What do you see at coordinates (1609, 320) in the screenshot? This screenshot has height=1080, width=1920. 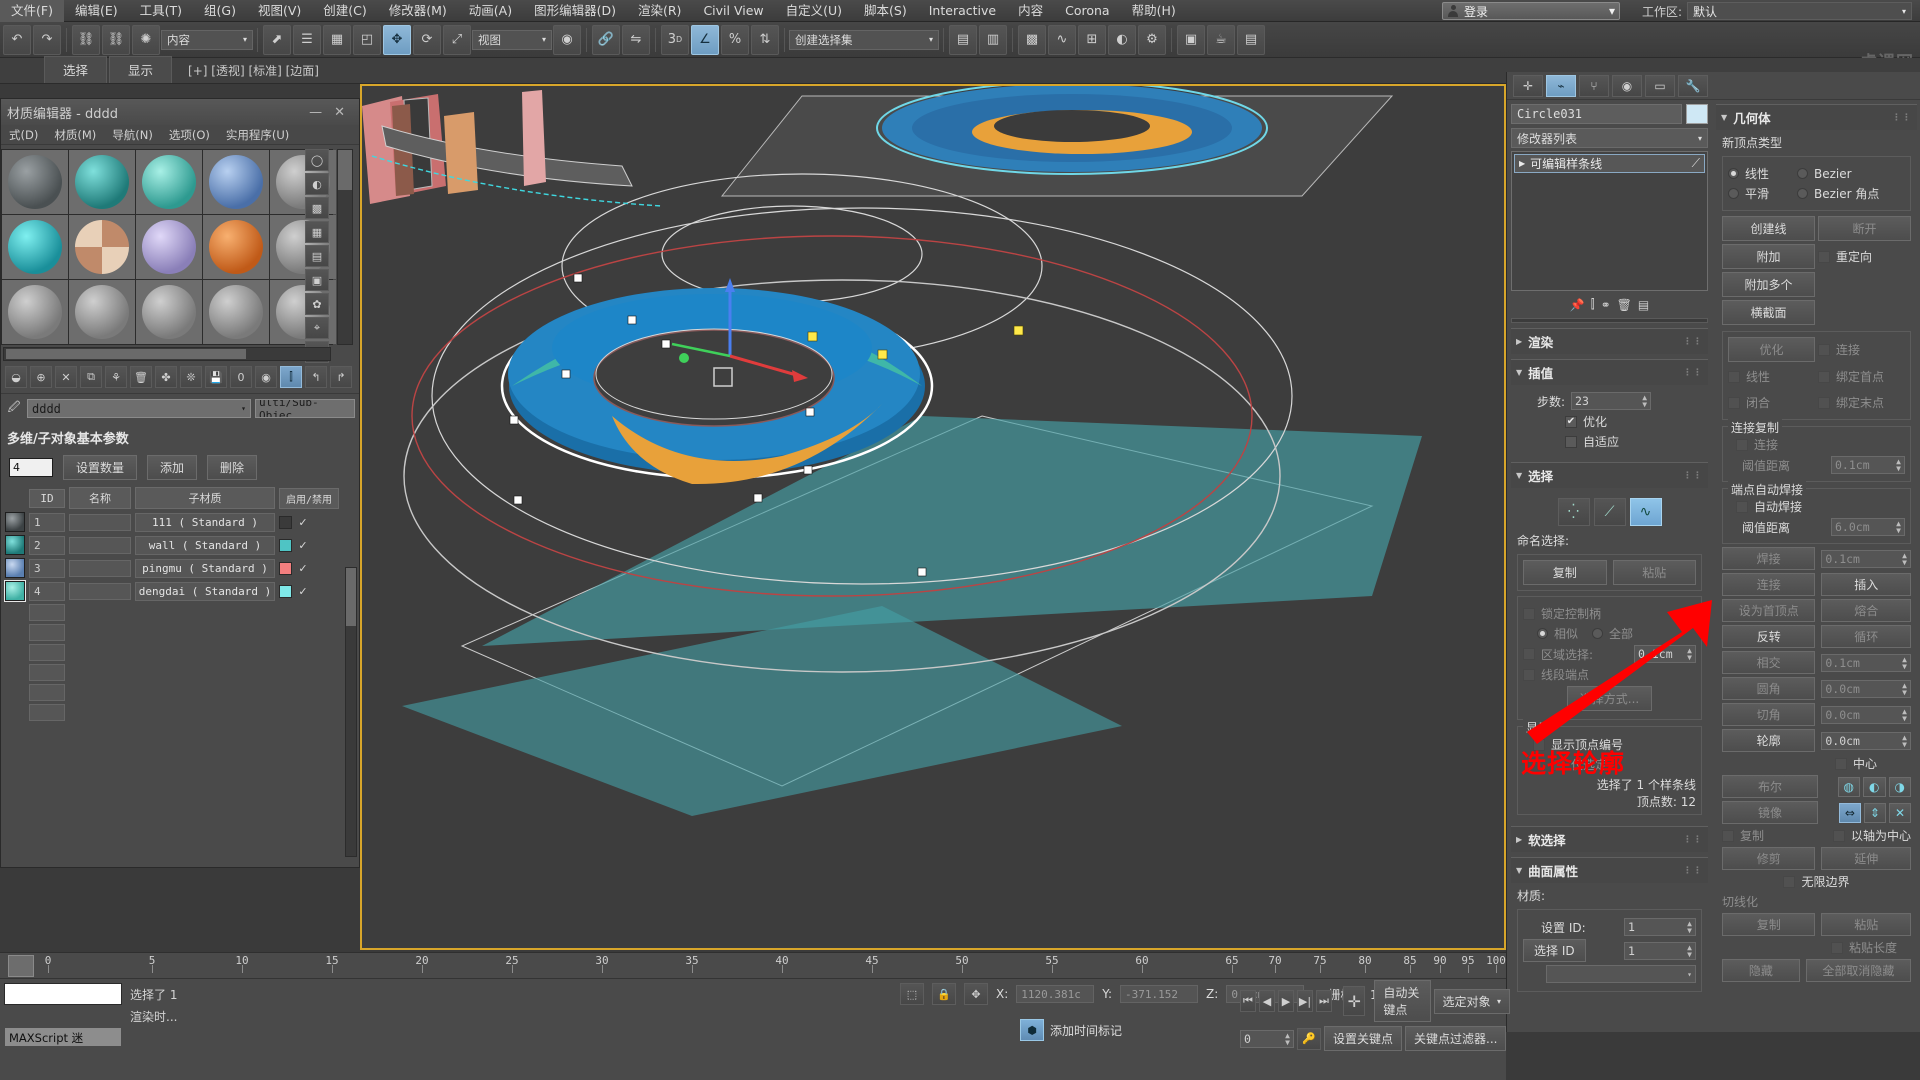 I see `stack-resize-handle` at bounding box center [1609, 320].